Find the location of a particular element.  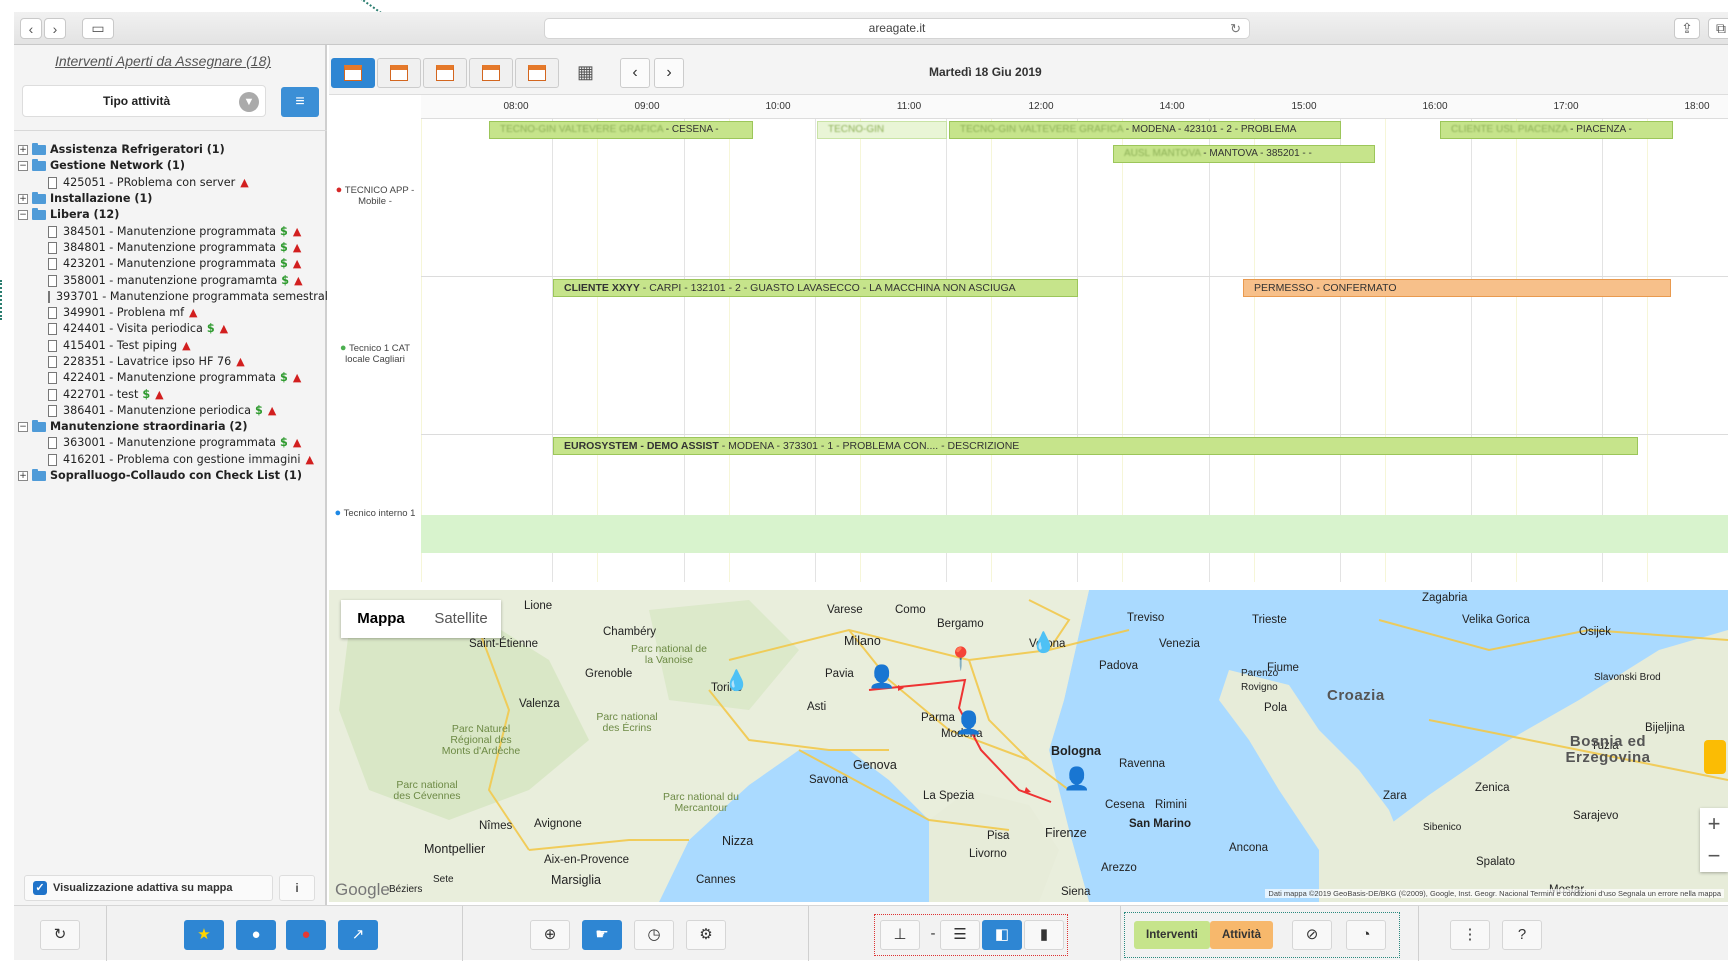

refresh-button: ↻ is located at coordinates (60, 935).